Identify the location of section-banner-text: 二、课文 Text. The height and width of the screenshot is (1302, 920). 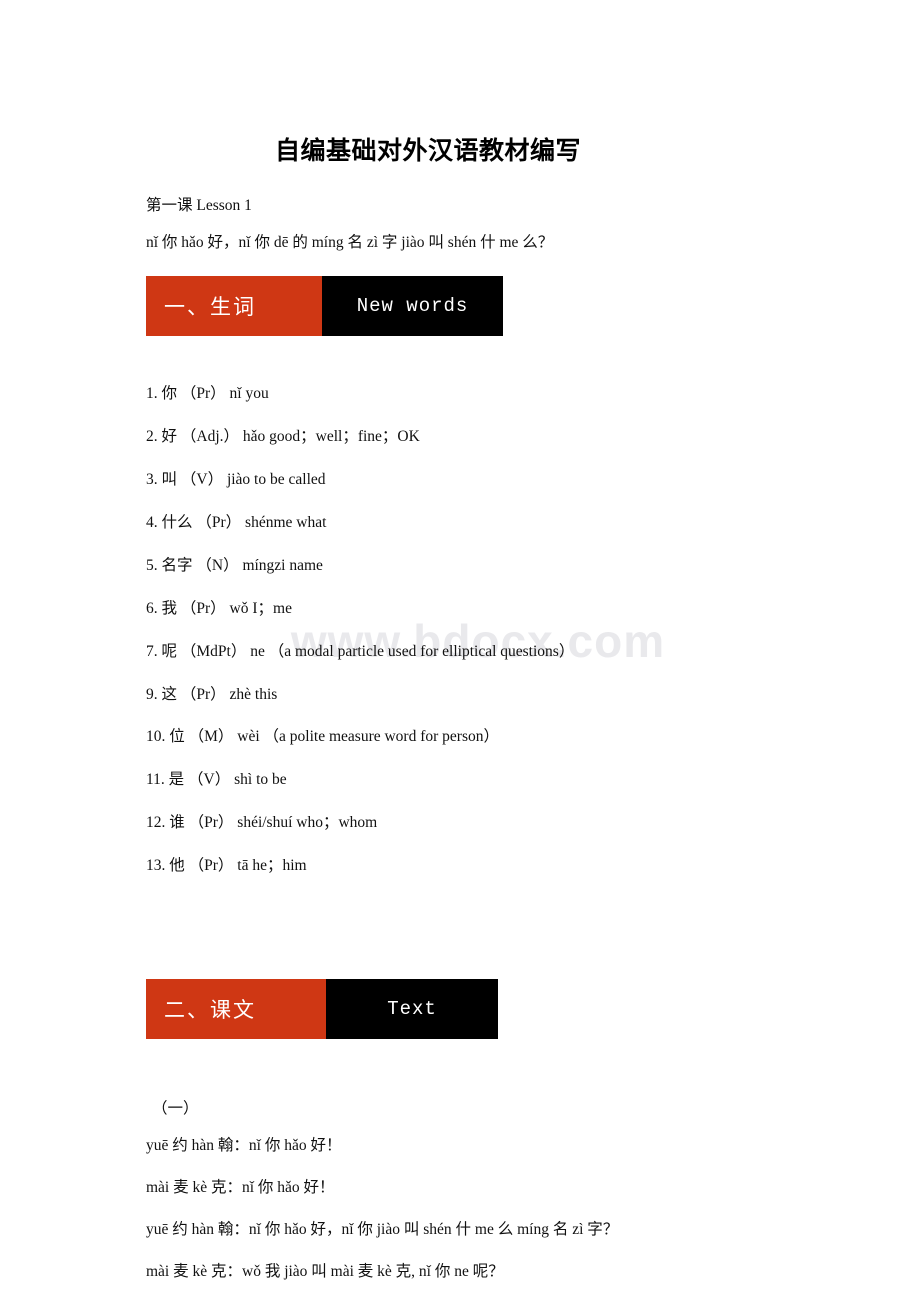
(322, 1009).